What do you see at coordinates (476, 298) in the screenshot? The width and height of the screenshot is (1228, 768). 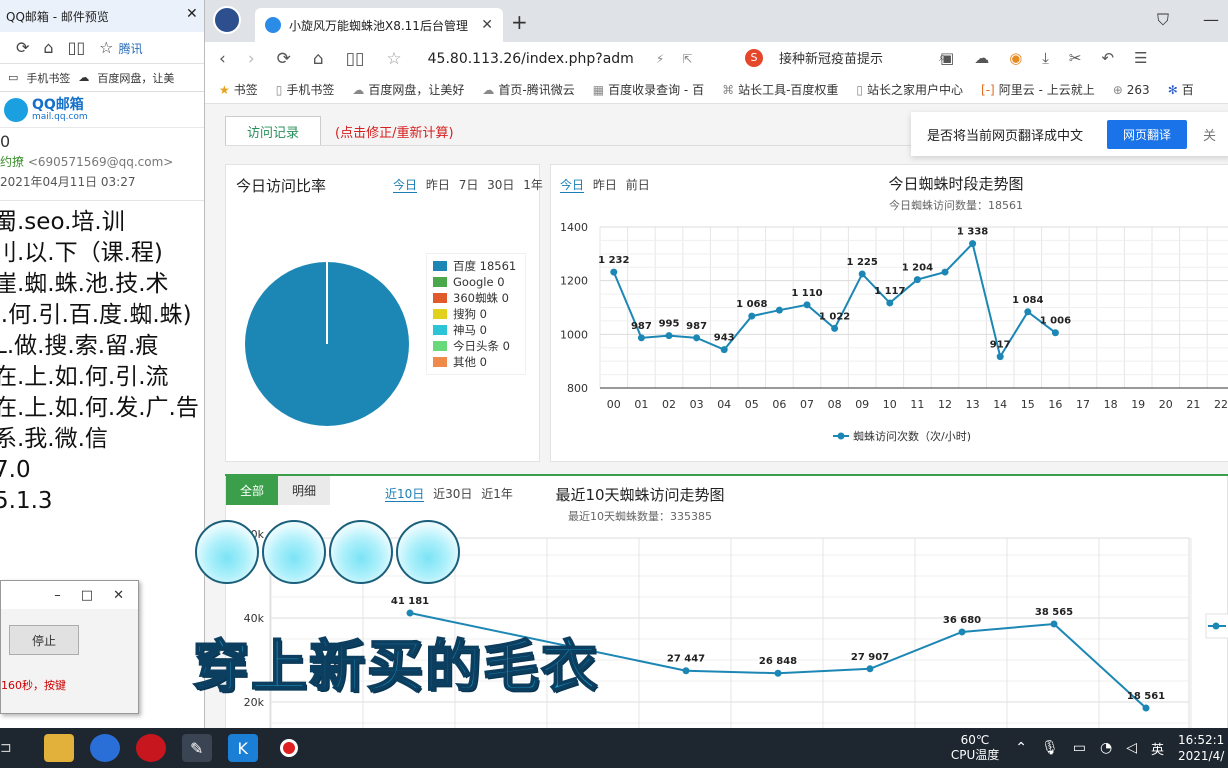 I see `legend-item: 360蜘蛛 0` at bounding box center [476, 298].